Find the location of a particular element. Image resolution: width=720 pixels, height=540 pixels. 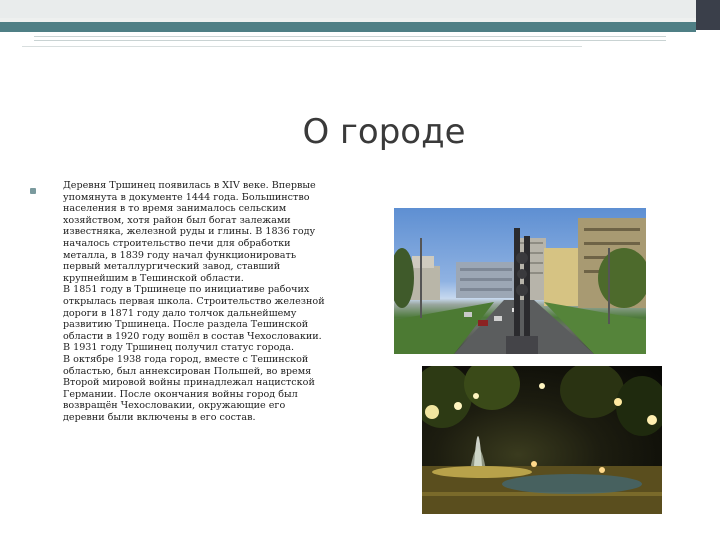

slide-title: О городе is located at coordinates (384, 132).